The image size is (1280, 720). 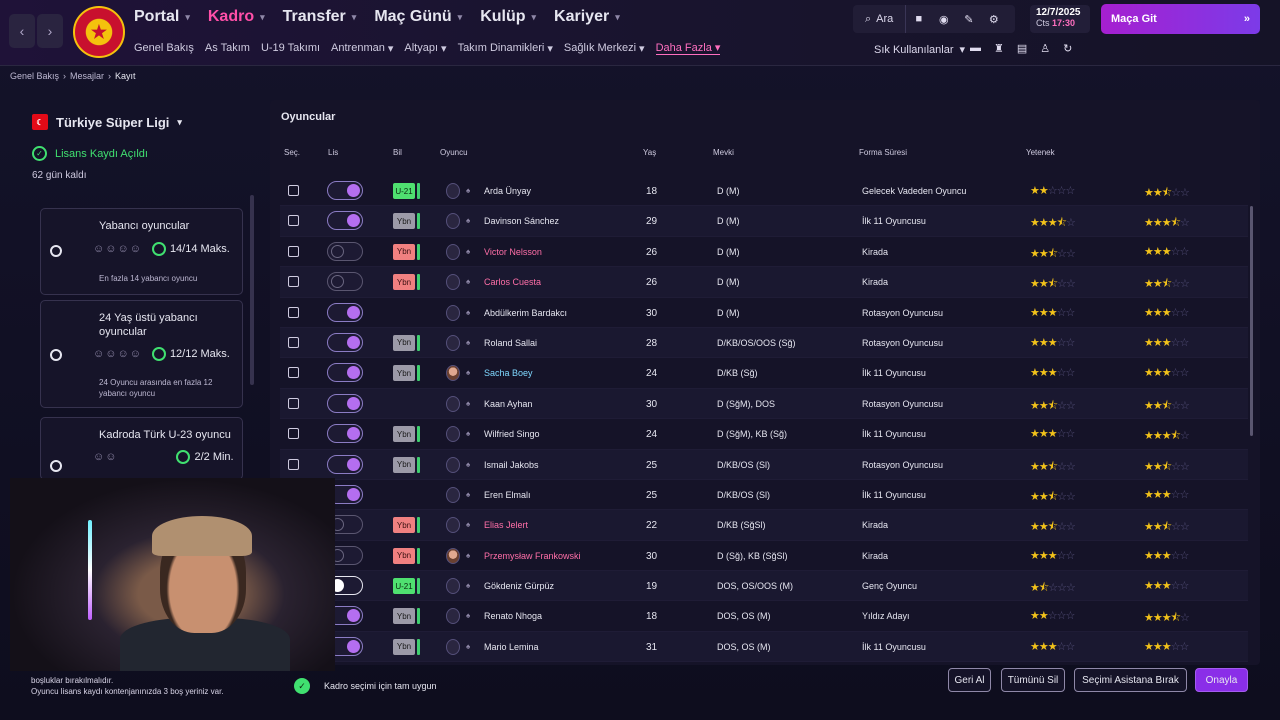 What do you see at coordinates (510, 343) in the screenshot?
I see `player-name: Roland Sallai` at bounding box center [510, 343].